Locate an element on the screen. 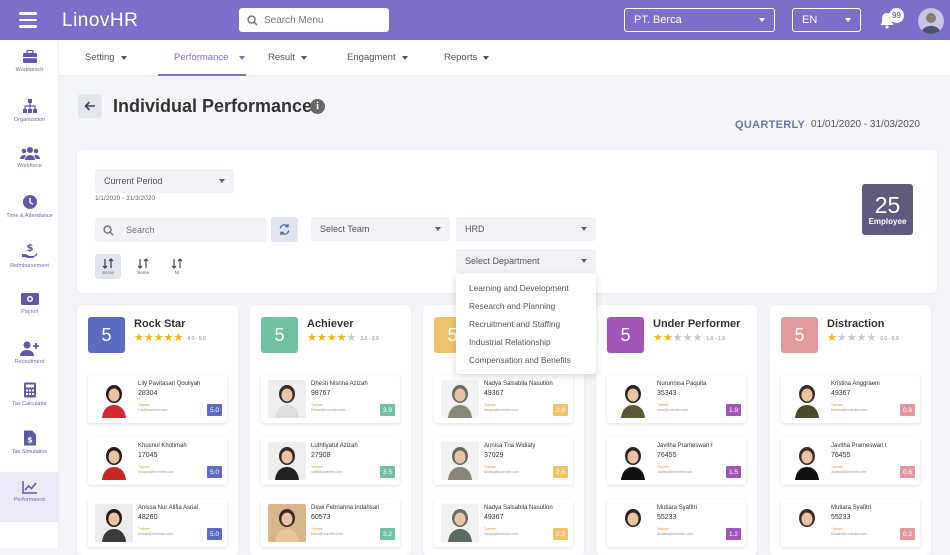 This screenshot has height=555, width=950. top-bar: LinovHR PT. Berca EN 99 is located at coordinates (475, 20).